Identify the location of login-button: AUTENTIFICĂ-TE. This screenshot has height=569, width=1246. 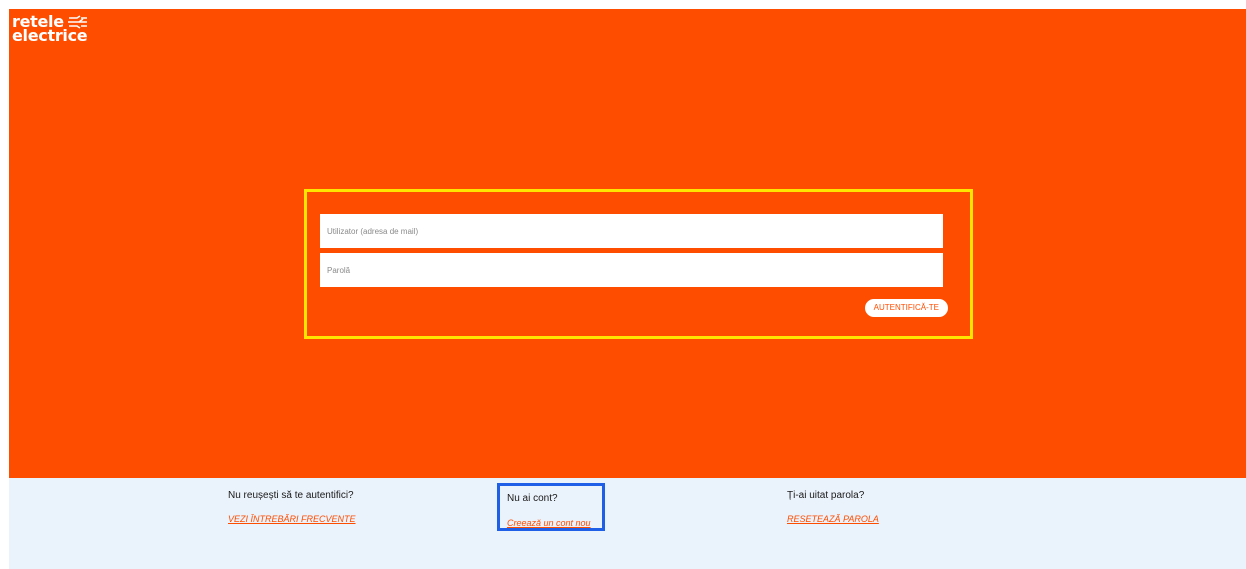
(906, 308).